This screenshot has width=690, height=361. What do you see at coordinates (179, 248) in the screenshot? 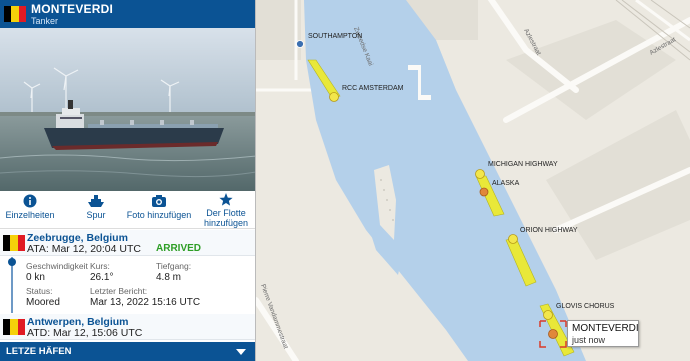
I see `arrival-status-badge: ARRIVED` at bounding box center [179, 248].